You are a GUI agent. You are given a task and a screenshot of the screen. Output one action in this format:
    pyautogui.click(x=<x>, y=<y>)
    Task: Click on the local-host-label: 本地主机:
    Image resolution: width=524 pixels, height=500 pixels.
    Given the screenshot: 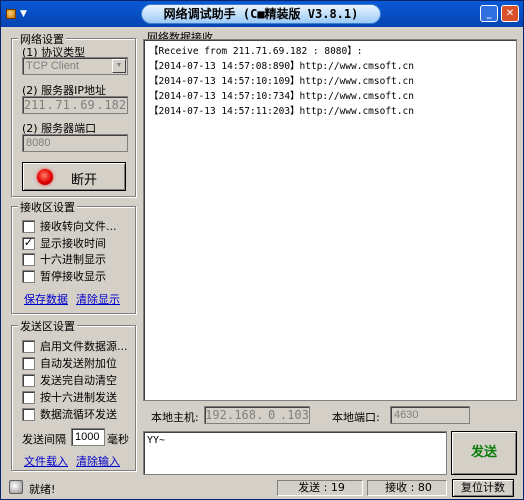 What is the action you would take?
    pyautogui.click(x=175, y=417)
    